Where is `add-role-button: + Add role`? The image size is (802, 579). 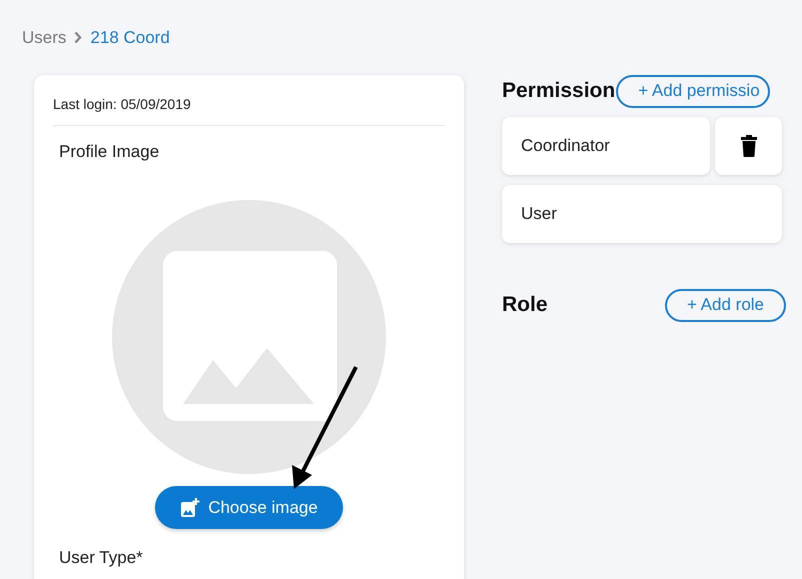 add-role-button: + Add role is located at coordinates (725, 305).